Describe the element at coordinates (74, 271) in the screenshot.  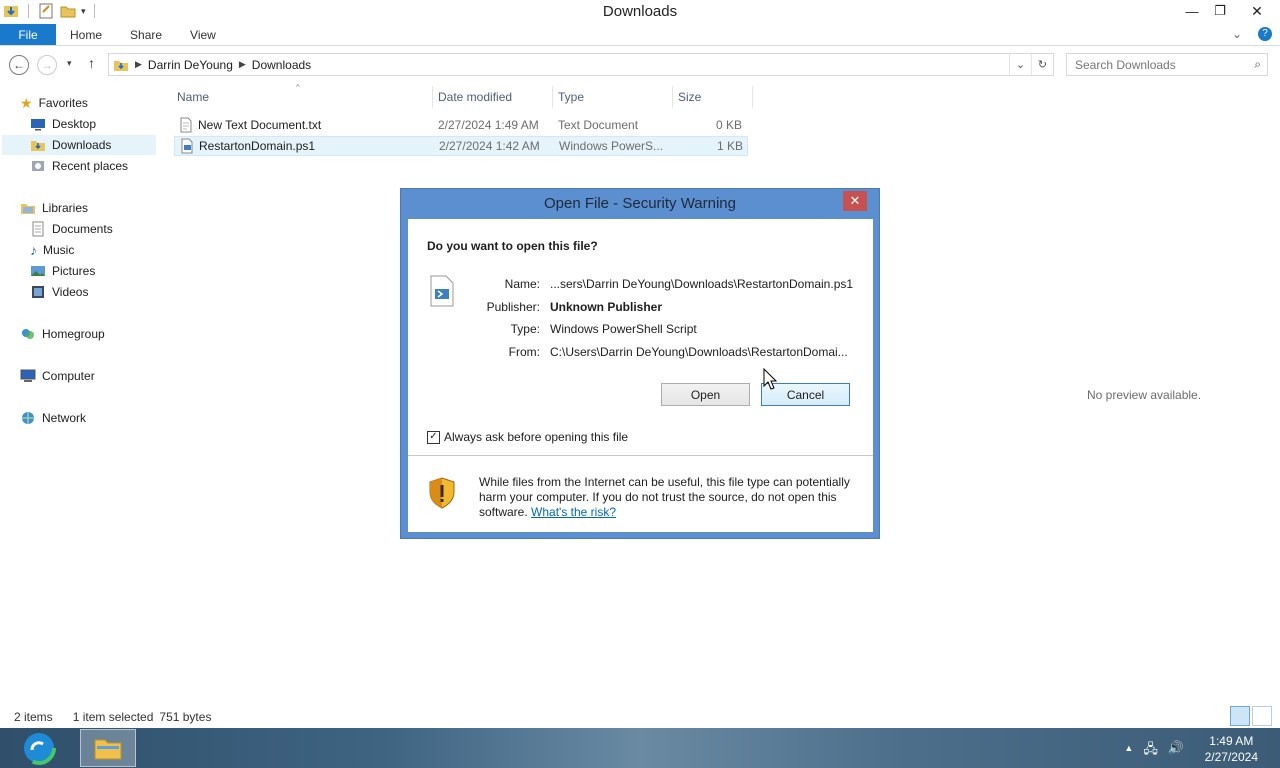
I see `nav-label: Pictures` at that location.